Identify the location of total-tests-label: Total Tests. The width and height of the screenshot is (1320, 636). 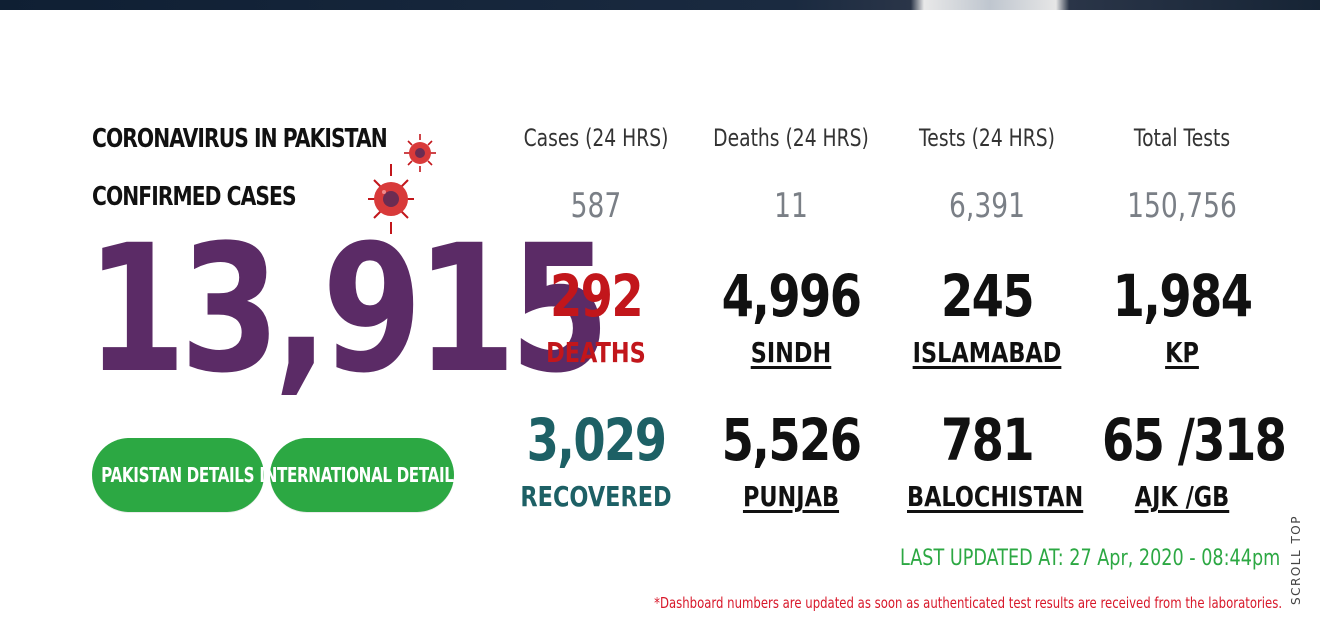
(1182, 138).